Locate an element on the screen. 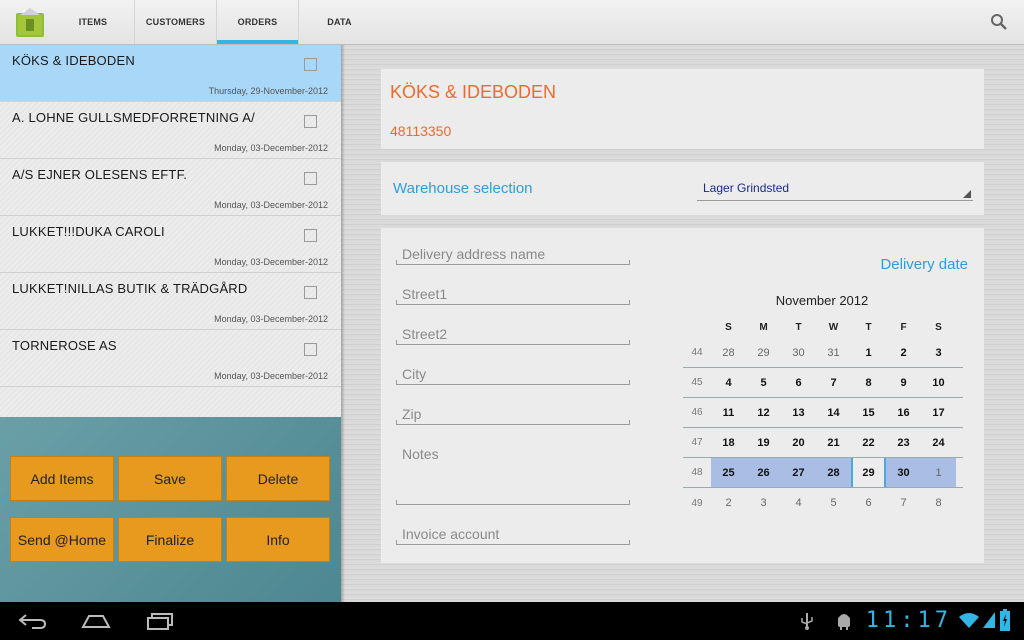 This screenshot has height=640, width=1024. tab-items: ITEMS is located at coordinates (93, 22).